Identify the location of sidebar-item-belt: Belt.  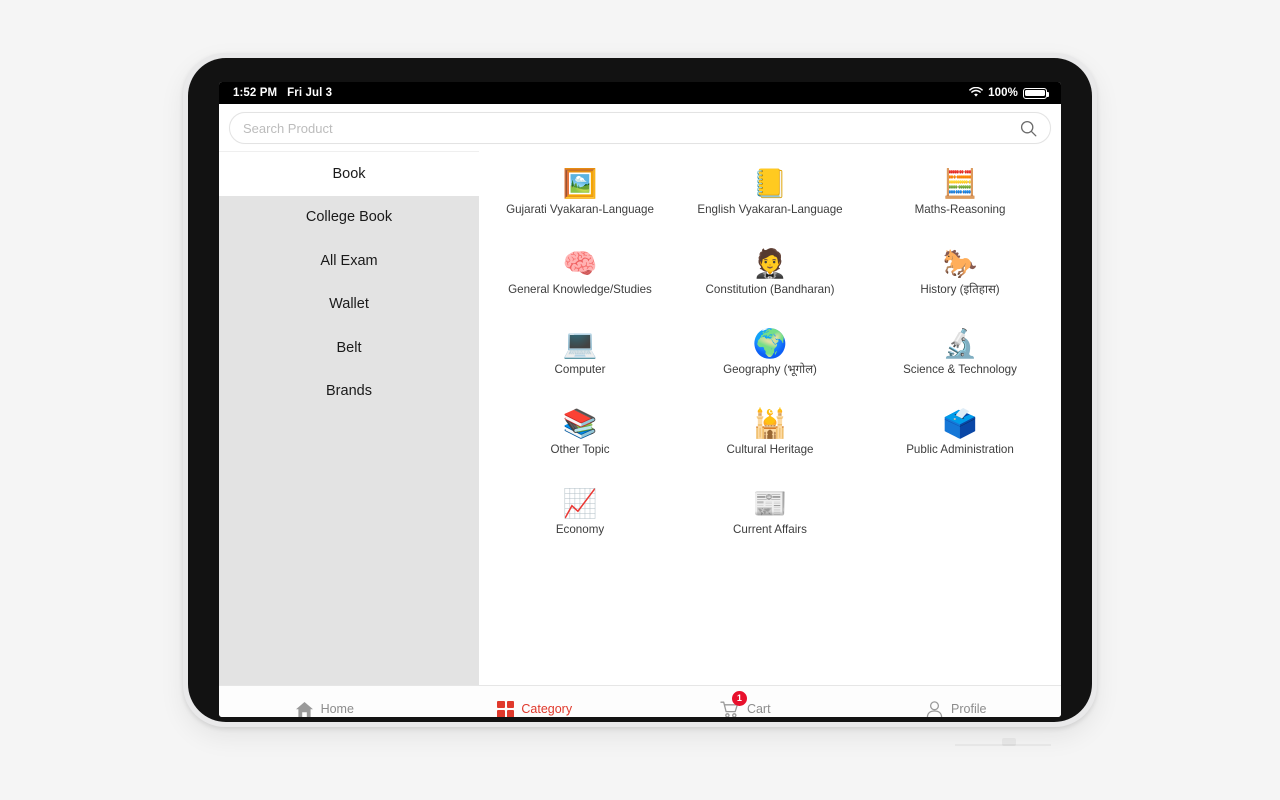
(349, 348).